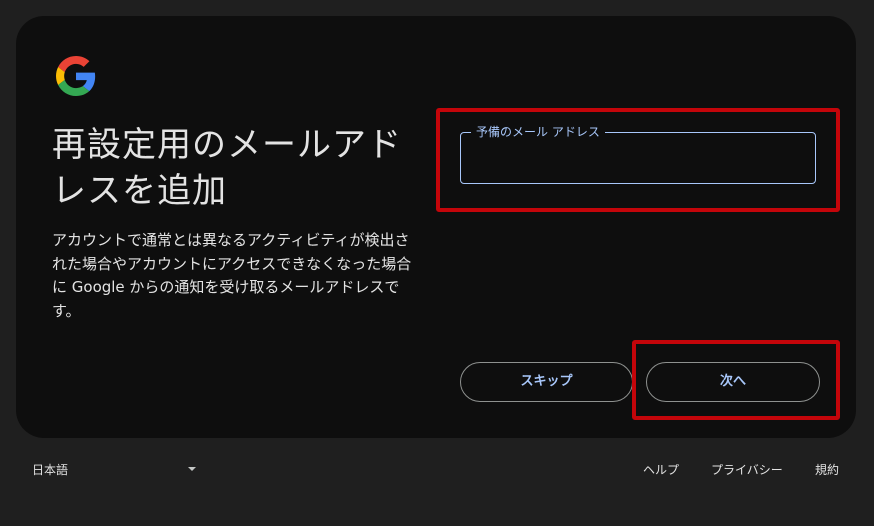 The image size is (874, 526). What do you see at coordinates (736, 380) in the screenshot?
I see `next-highlight-box` at bounding box center [736, 380].